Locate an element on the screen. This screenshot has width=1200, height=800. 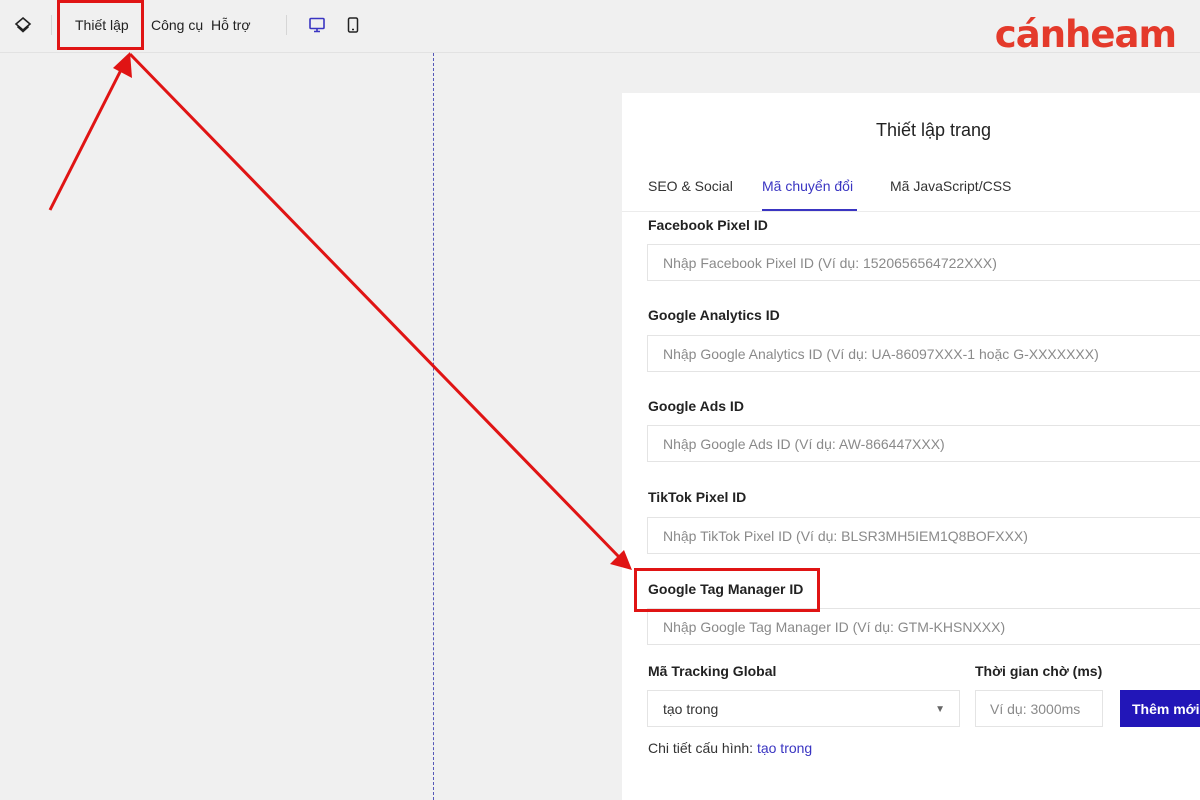
add-new-button: Thêm mới is located at coordinates (1160, 708).